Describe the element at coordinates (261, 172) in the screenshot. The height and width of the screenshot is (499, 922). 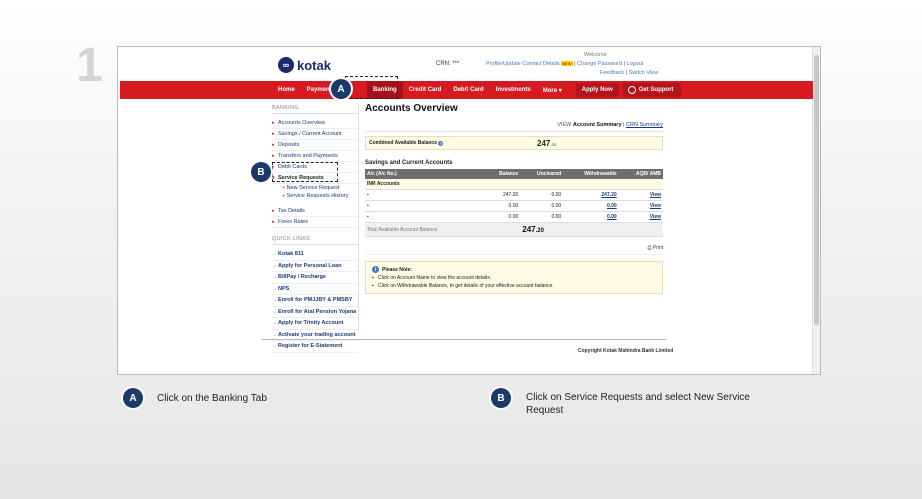
I see `callout-b-badge: B` at that location.